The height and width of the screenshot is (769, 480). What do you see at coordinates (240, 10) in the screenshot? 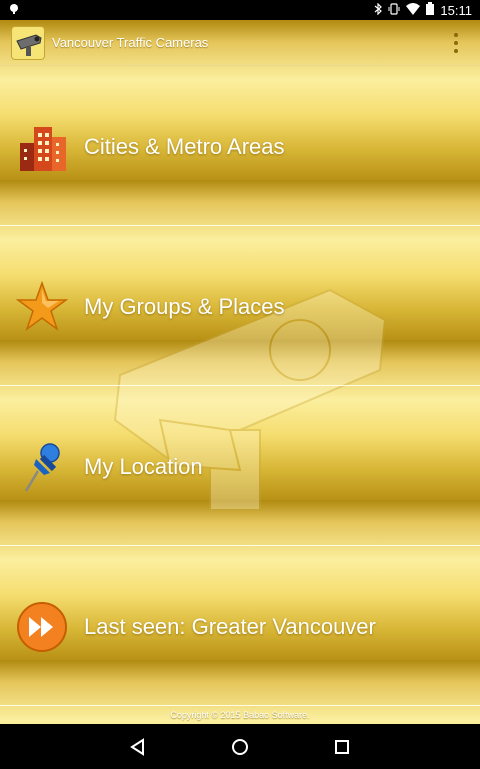
I see `status-bar: 15:11` at bounding box center [240, 10].